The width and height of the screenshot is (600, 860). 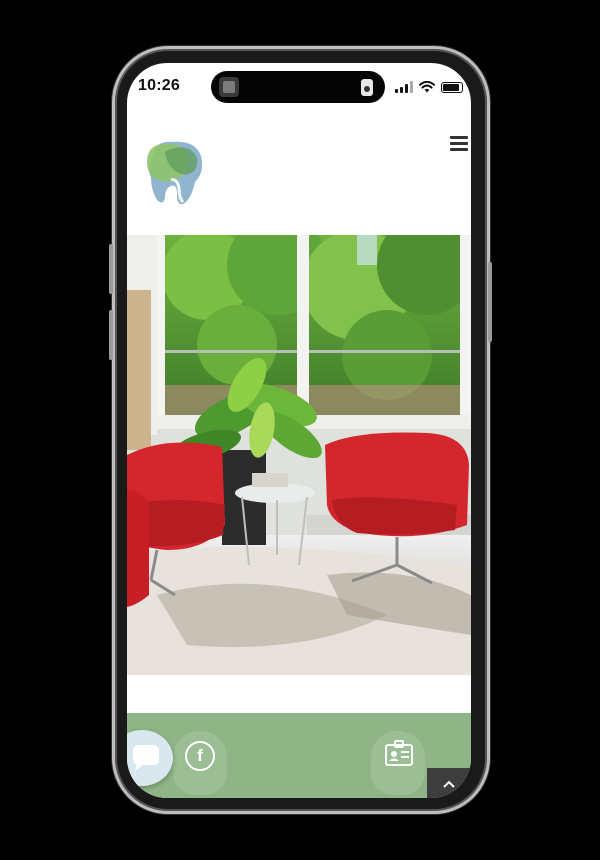 What do you see at coordinates (159, 85) in the screenshot?
I see `status-time: 10:26` at bounding box center [159, 85].